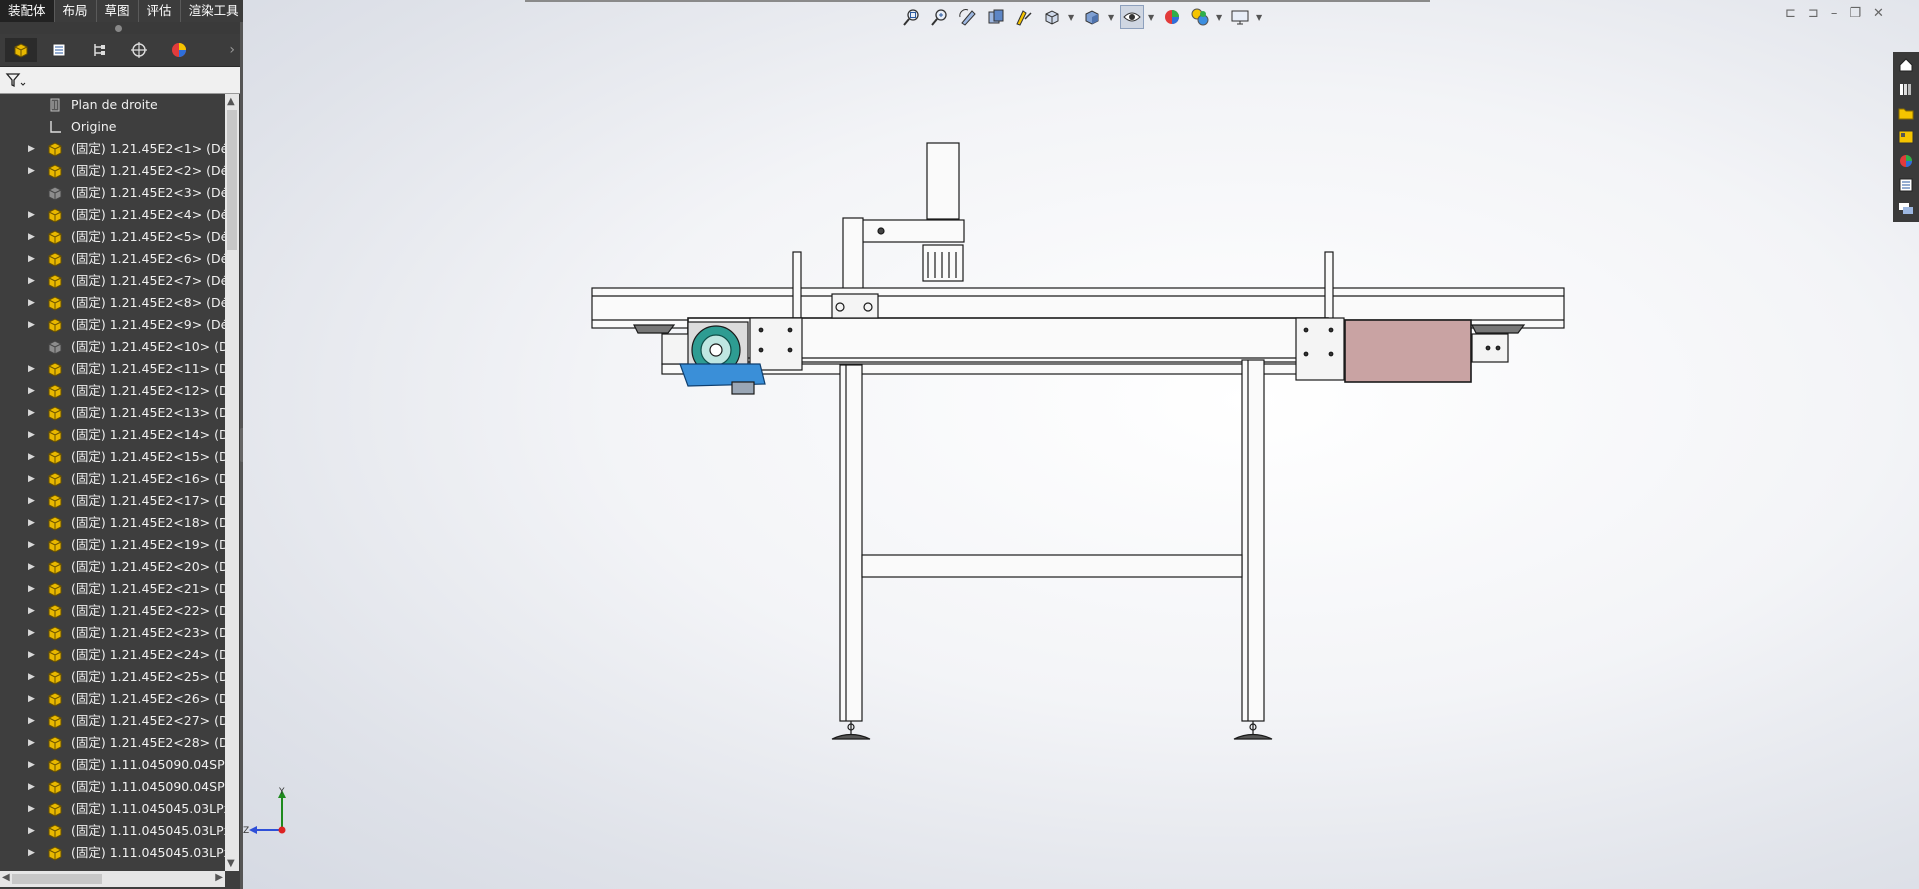 Image resolution: width=1919 pixels, height=889 pixels. I want to click on close-icon: ✕, so click(1878, 13).